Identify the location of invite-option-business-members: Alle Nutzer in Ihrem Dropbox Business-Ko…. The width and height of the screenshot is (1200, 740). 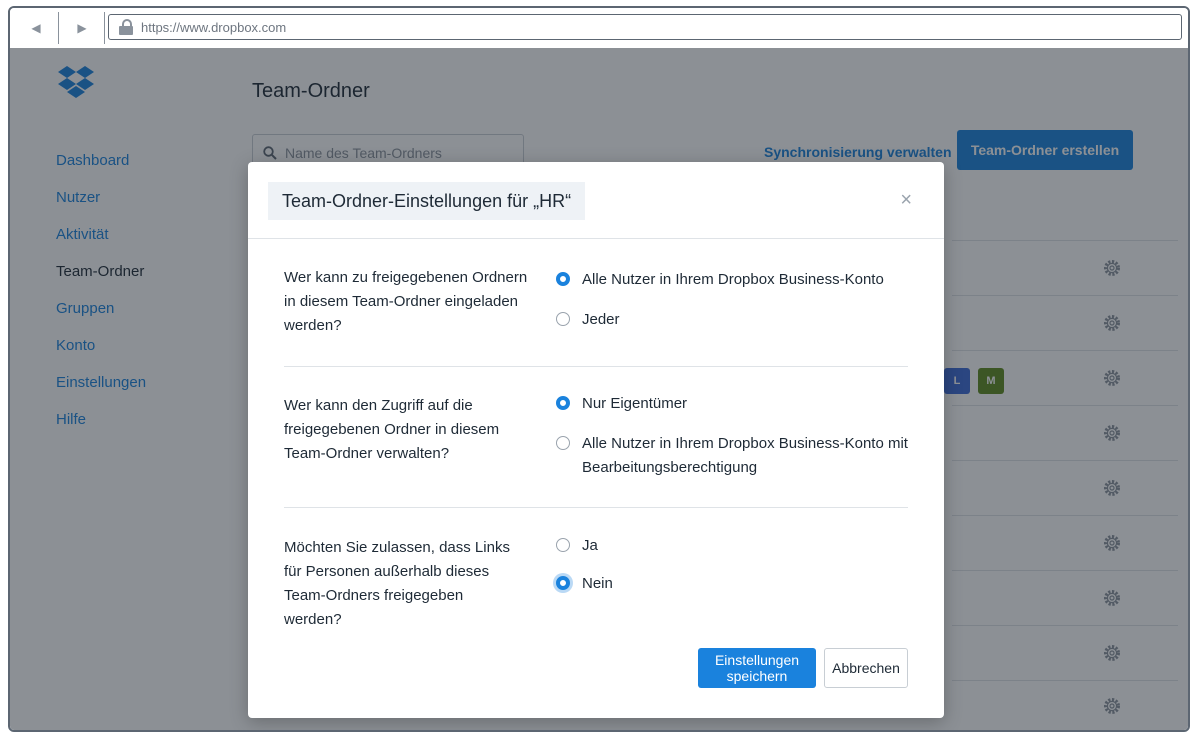
(720, 280).